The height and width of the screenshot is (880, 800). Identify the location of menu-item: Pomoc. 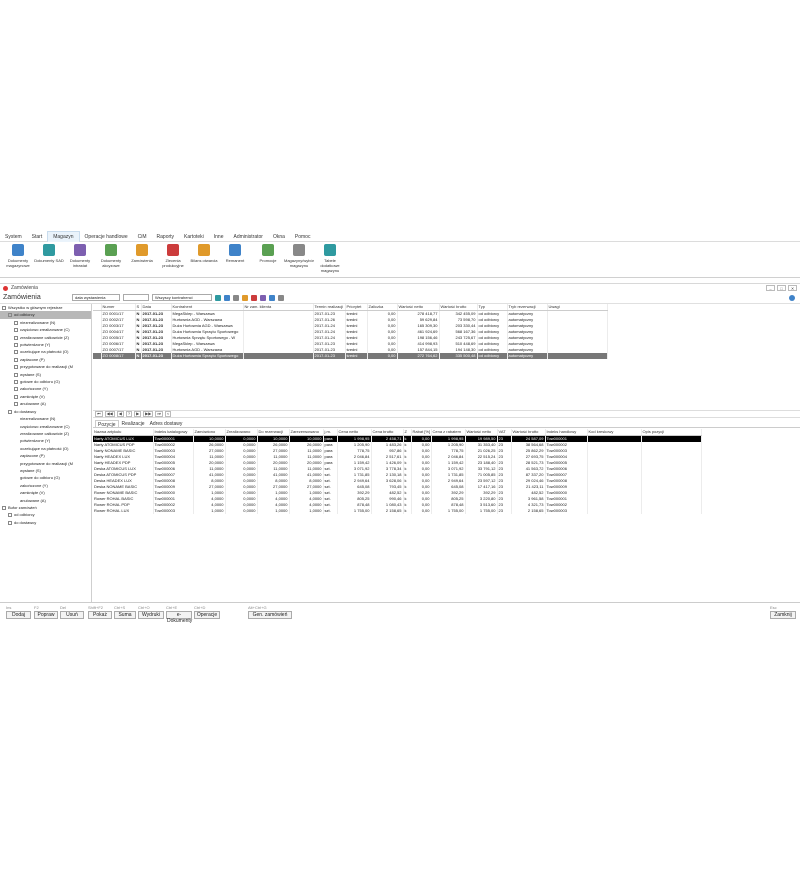
(303, 237).